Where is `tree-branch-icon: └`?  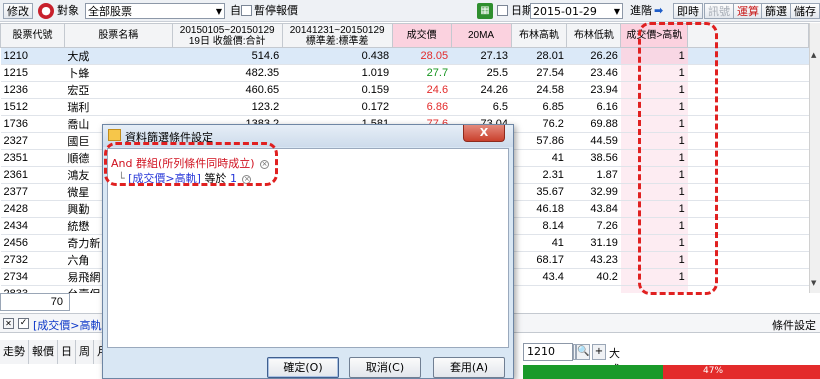 tree-branch-icon: └ is located at coordinates (121, 178).